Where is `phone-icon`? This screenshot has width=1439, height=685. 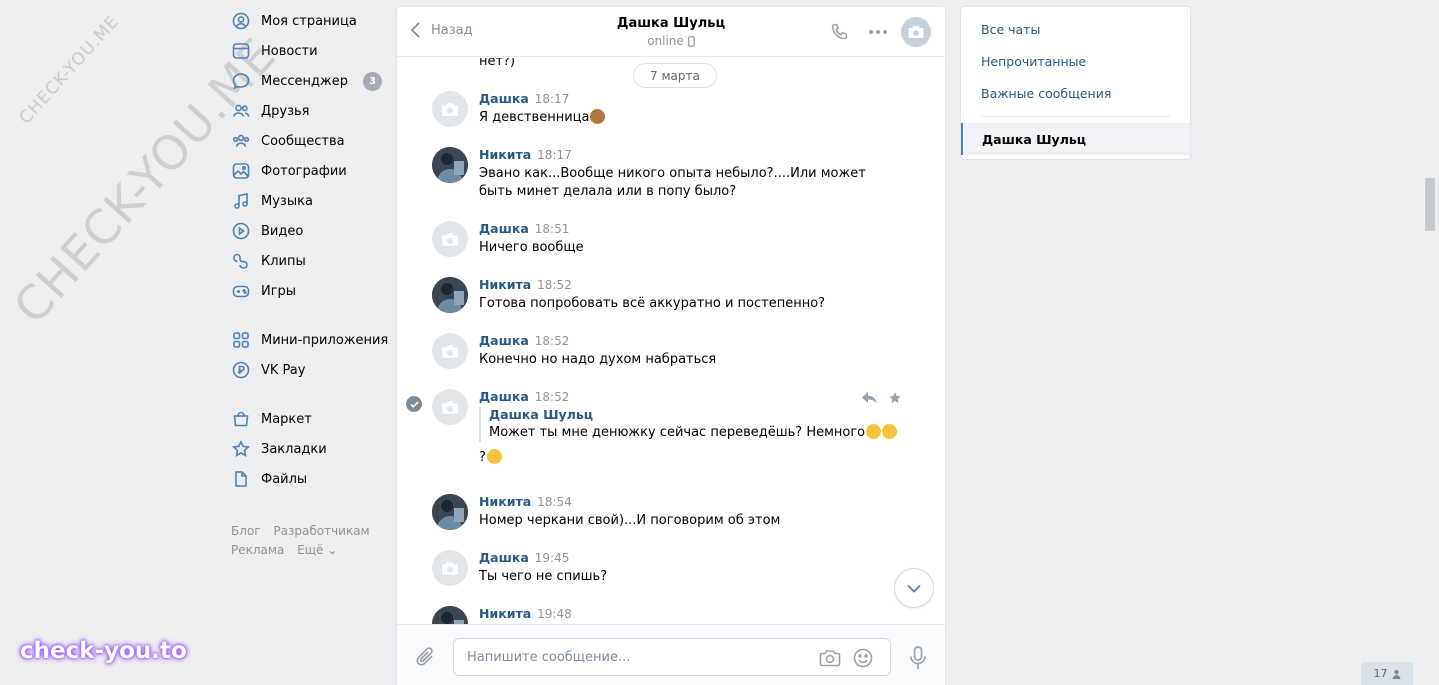
phone-icon is located at coordinates (840, 32).